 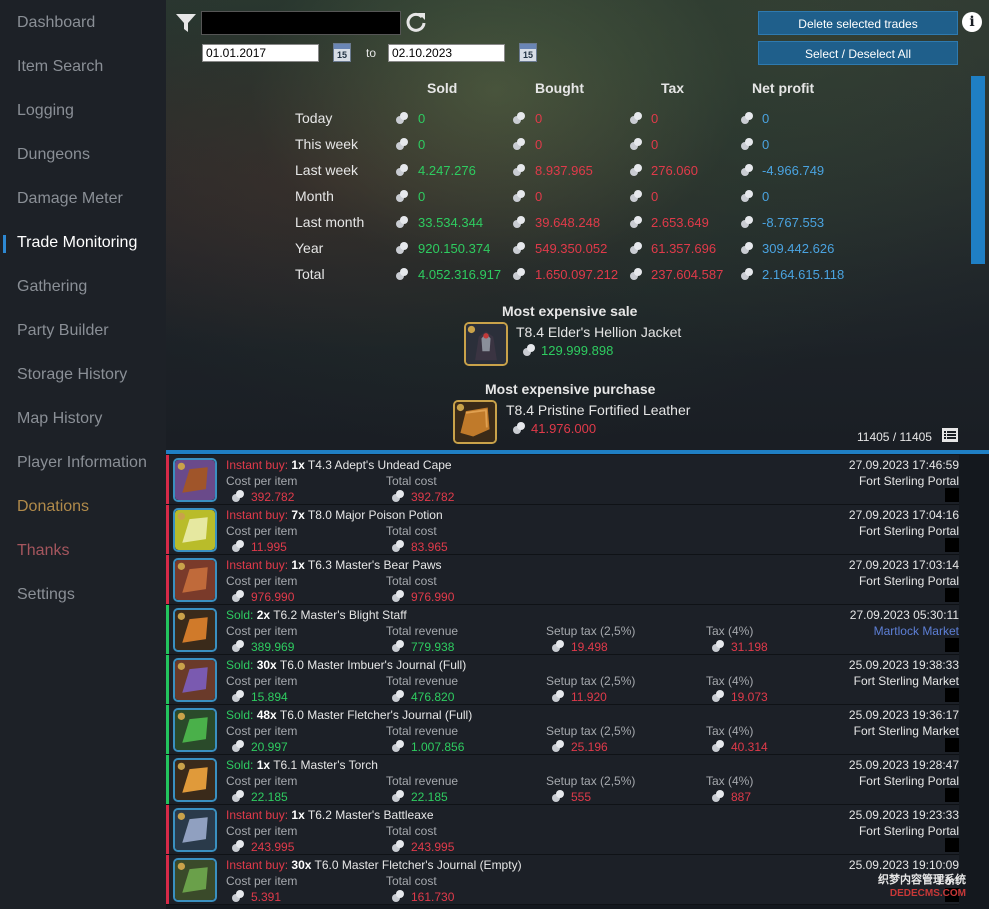 What do you see at coordinates (416, 22) in the screenshot?
I see `refresh-icon` at bounding box center [416, 22].